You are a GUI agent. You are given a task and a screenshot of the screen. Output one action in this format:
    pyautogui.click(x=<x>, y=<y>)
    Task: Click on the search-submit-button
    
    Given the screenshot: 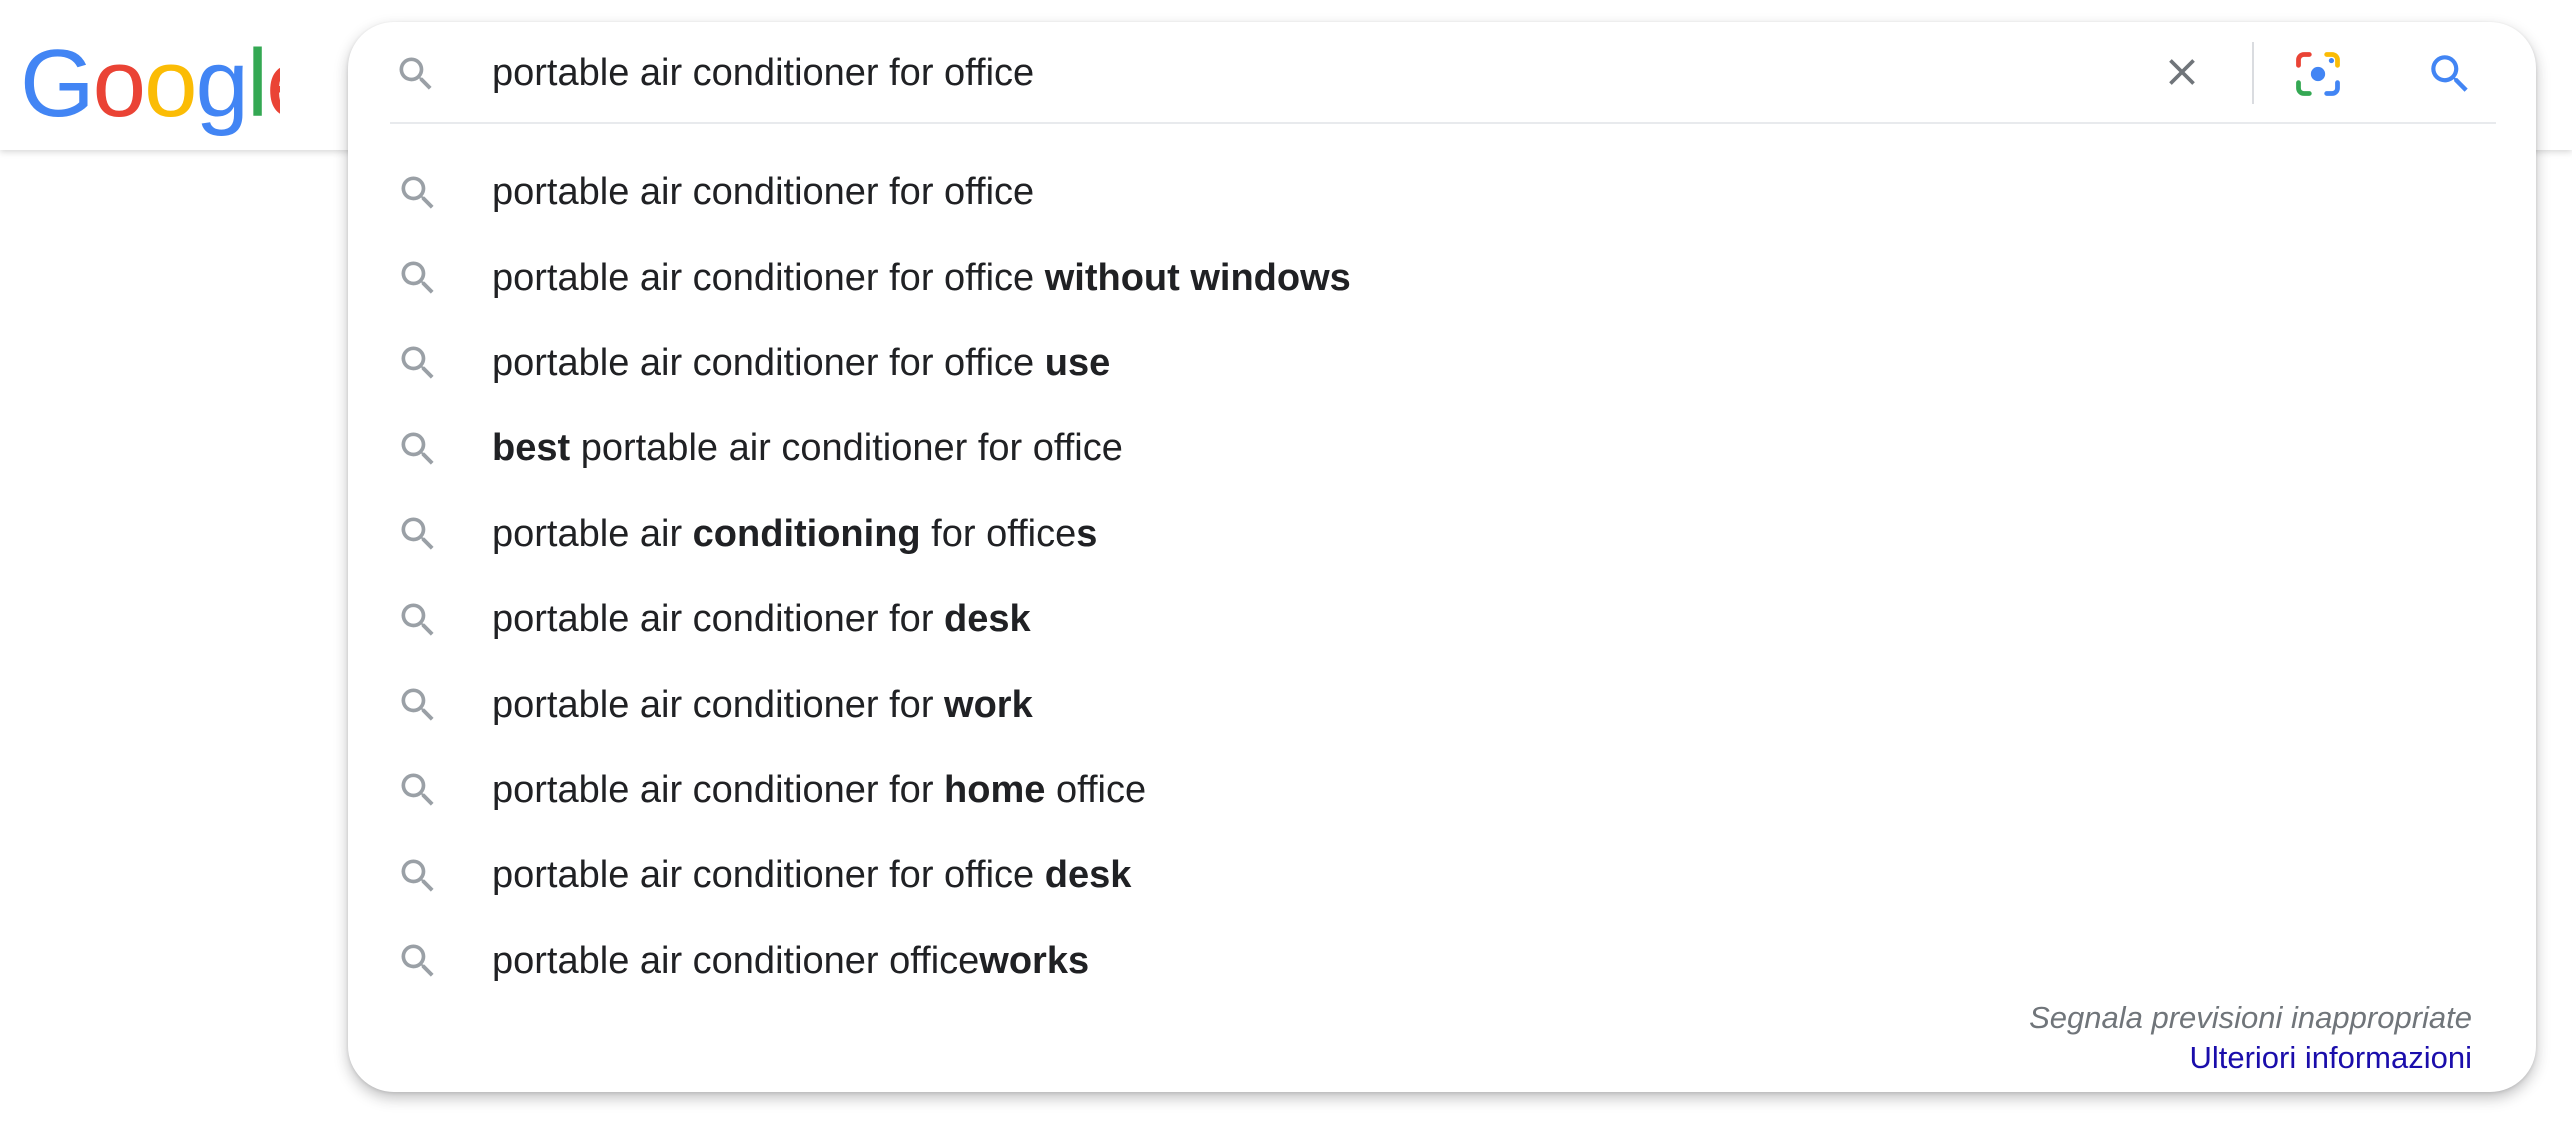 What is the action you would take?
    pyautogui.click(x=2450, y=74)
    